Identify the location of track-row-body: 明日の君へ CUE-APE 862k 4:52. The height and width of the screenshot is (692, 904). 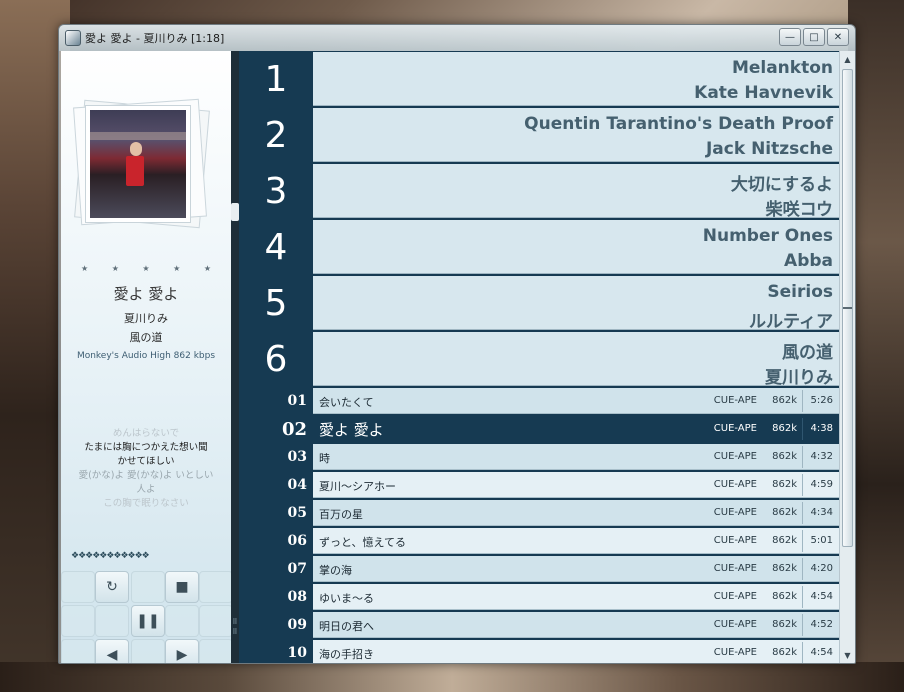
(576, 625).